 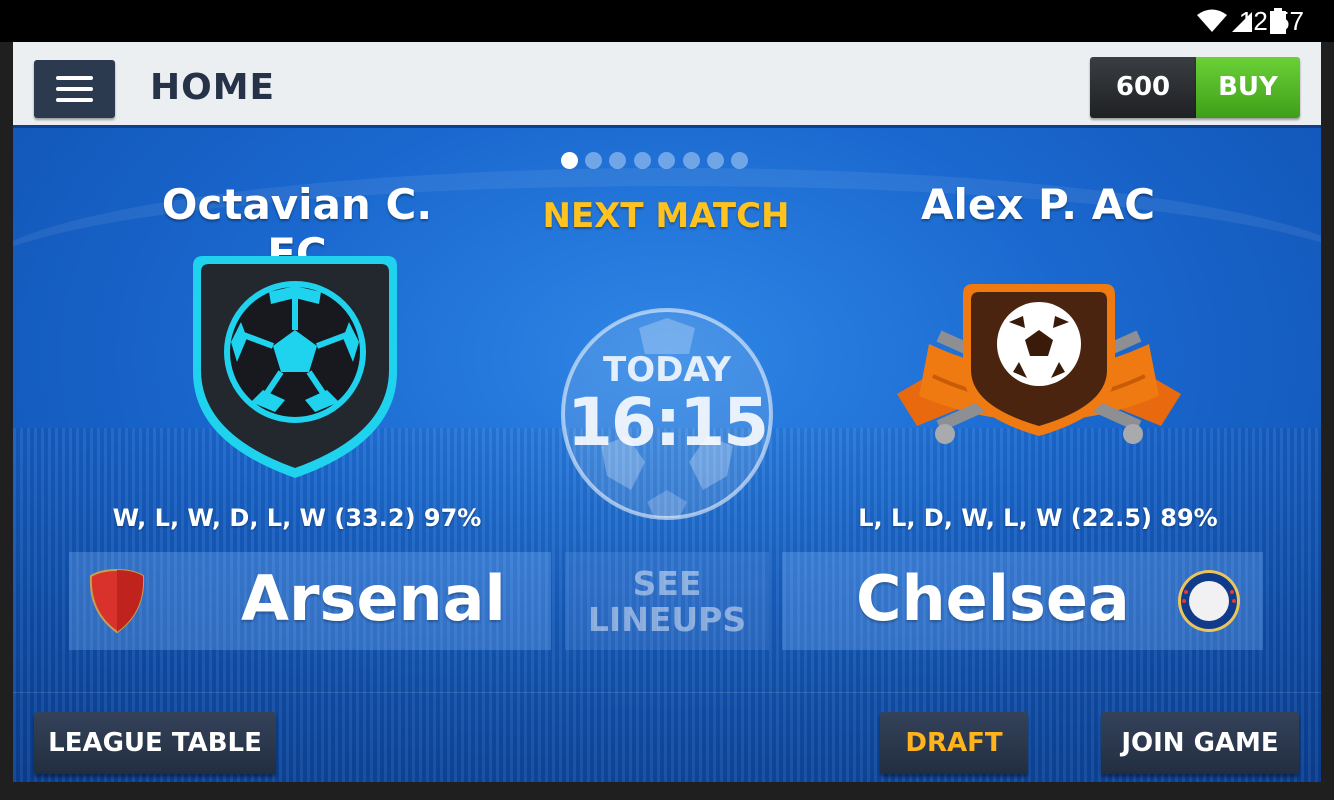 What do you see at coordinates (1038, 204) in the screenshot?
I see `away-manager-name: Alex P. AC` at bounding box center [1038, 204].